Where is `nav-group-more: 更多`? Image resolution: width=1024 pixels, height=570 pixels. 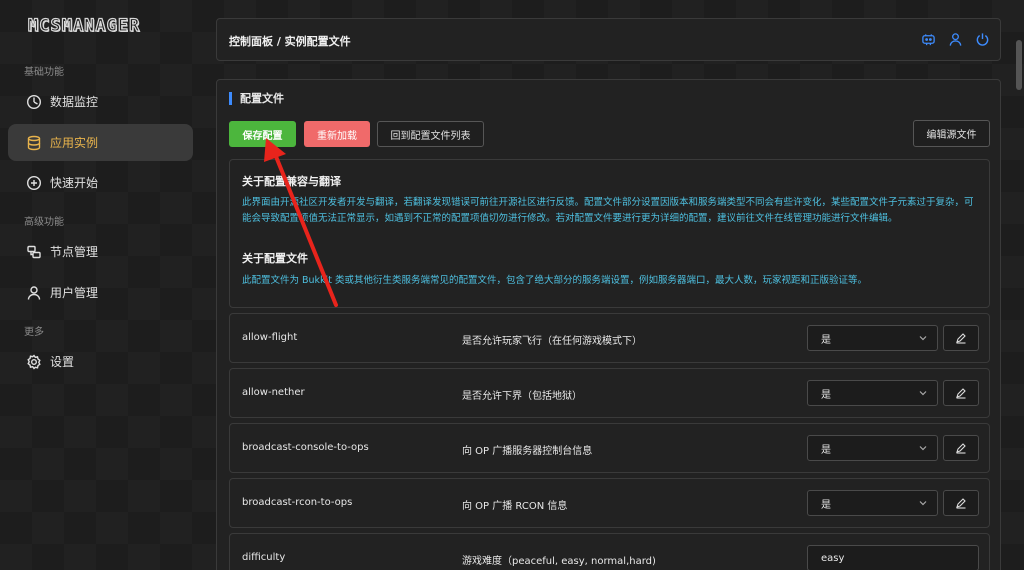
nav-group-more: 更多 is located at coordinates (34, 332).